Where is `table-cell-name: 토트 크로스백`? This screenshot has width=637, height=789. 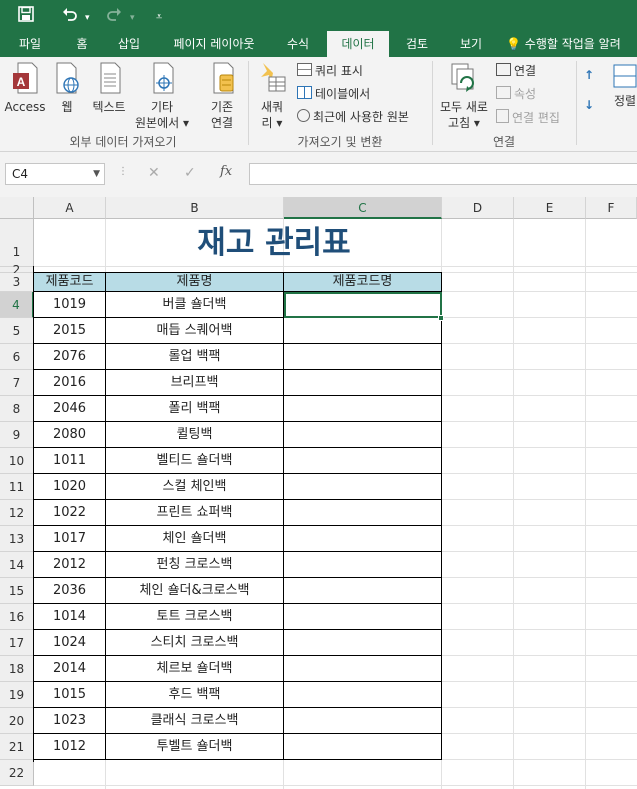
table-cell-name: 토트 크로스백 is located at coordinates (195, 617).